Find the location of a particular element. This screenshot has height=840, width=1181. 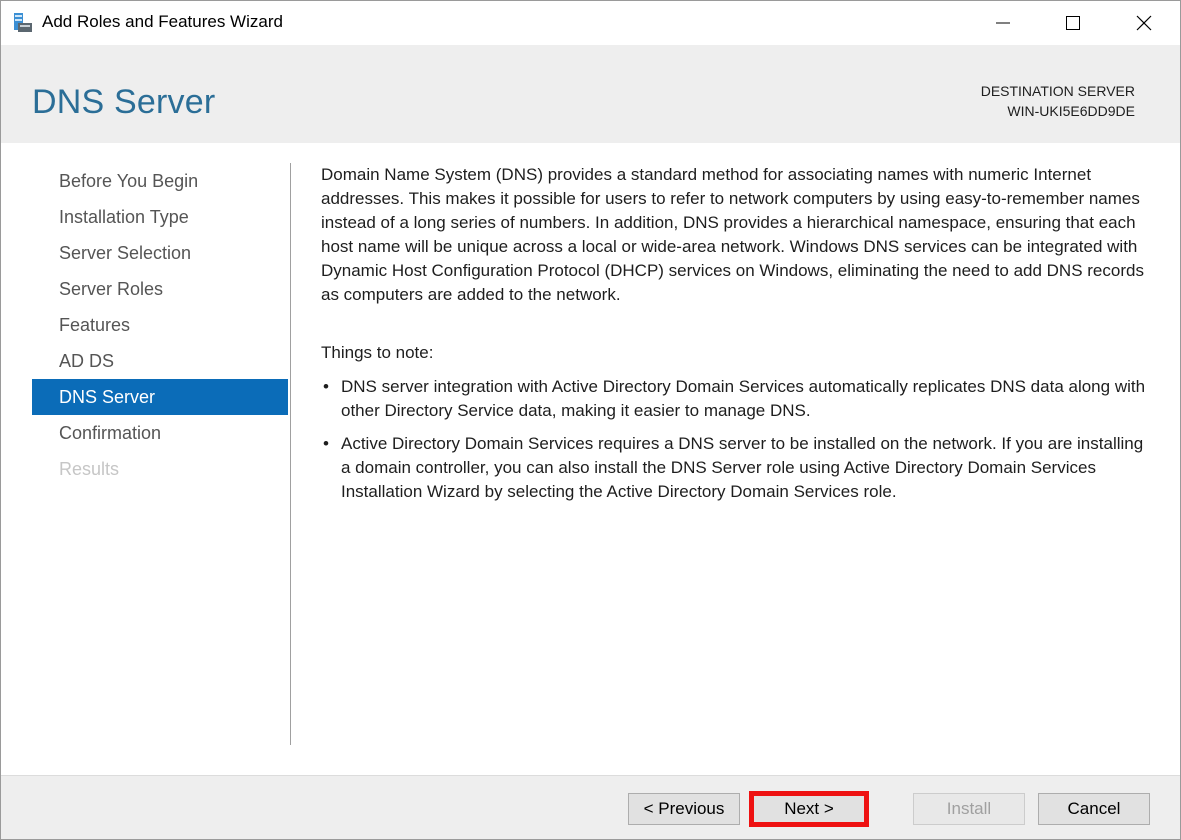

minimize-button is located at coordinates (1003, 23).